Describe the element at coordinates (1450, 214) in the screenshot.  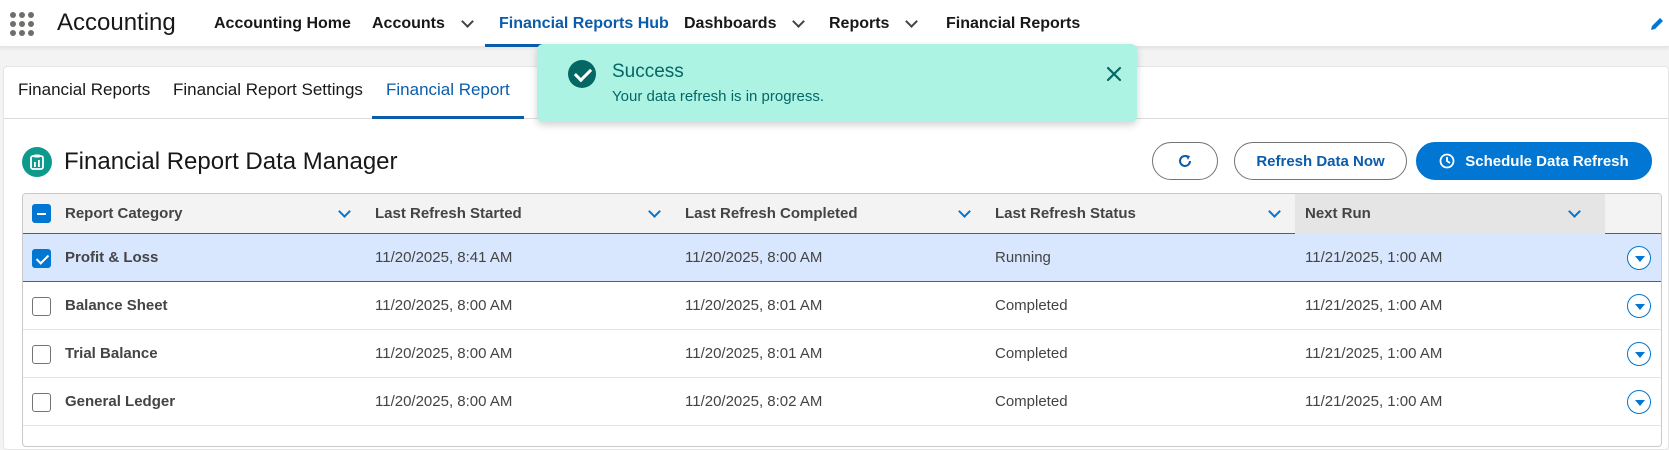
I see `column-header-next-run: Next Run` at that location.